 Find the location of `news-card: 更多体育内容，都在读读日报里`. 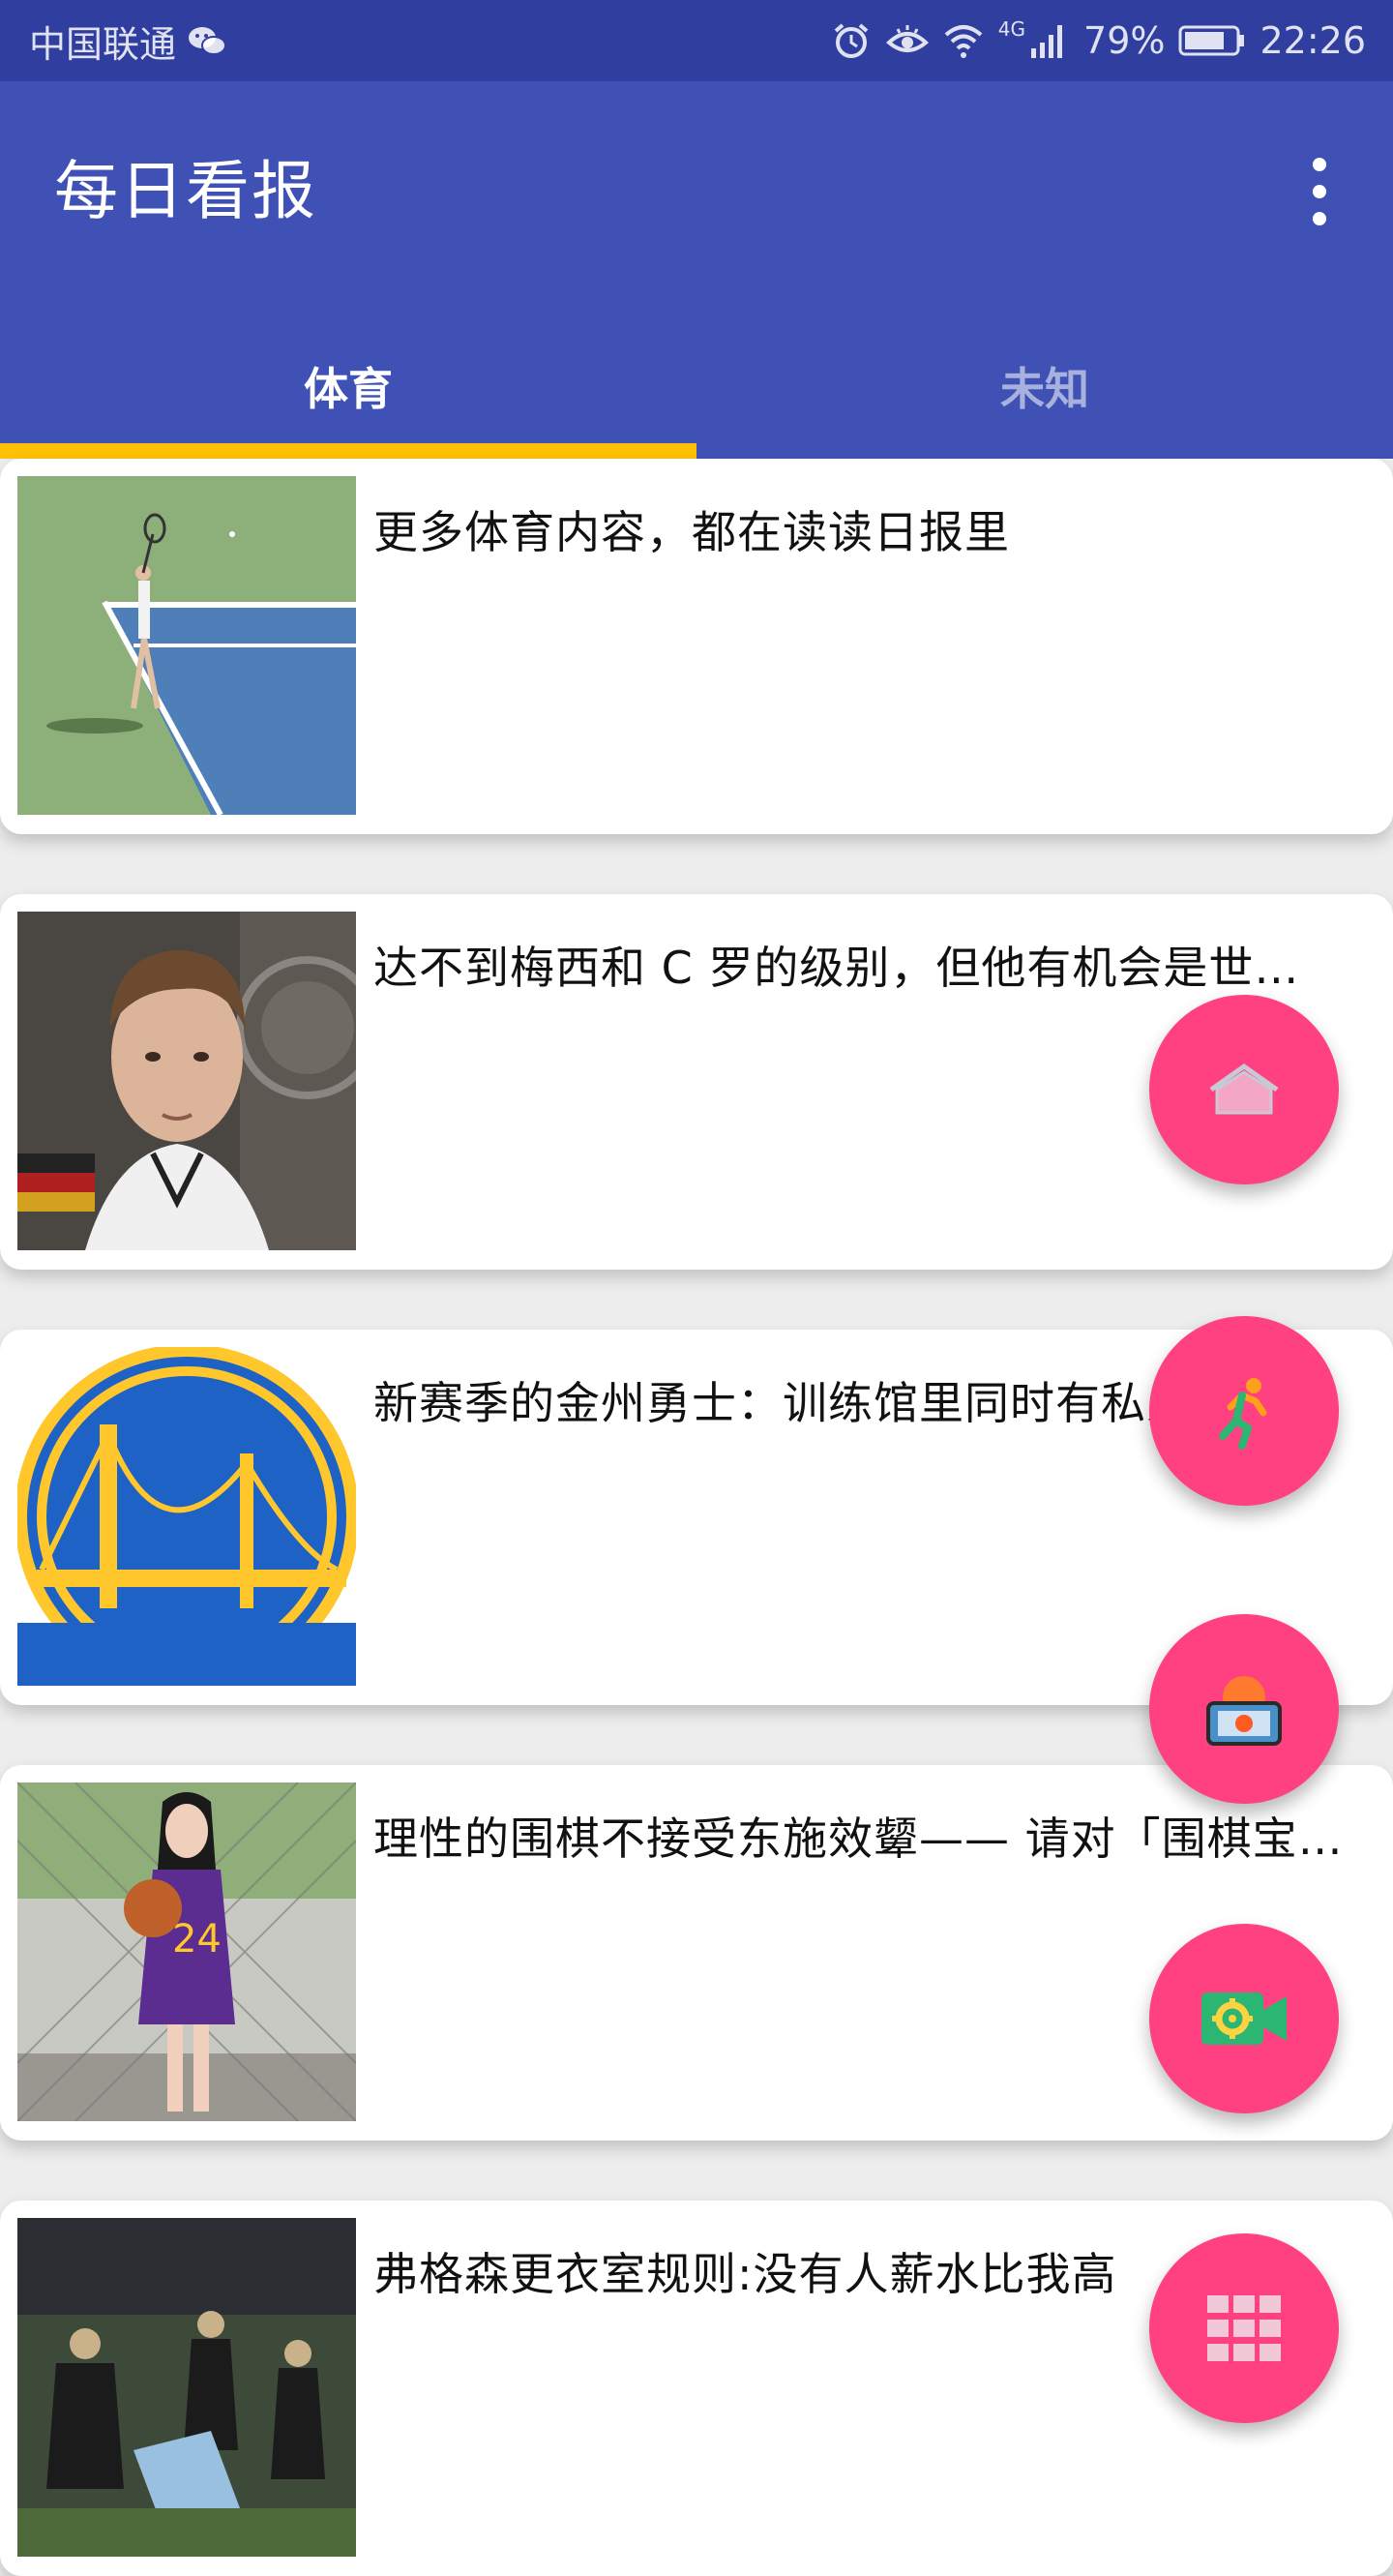

news-card: 更多体育内容，都在读读日报里 is located at coordinates (696, 646).